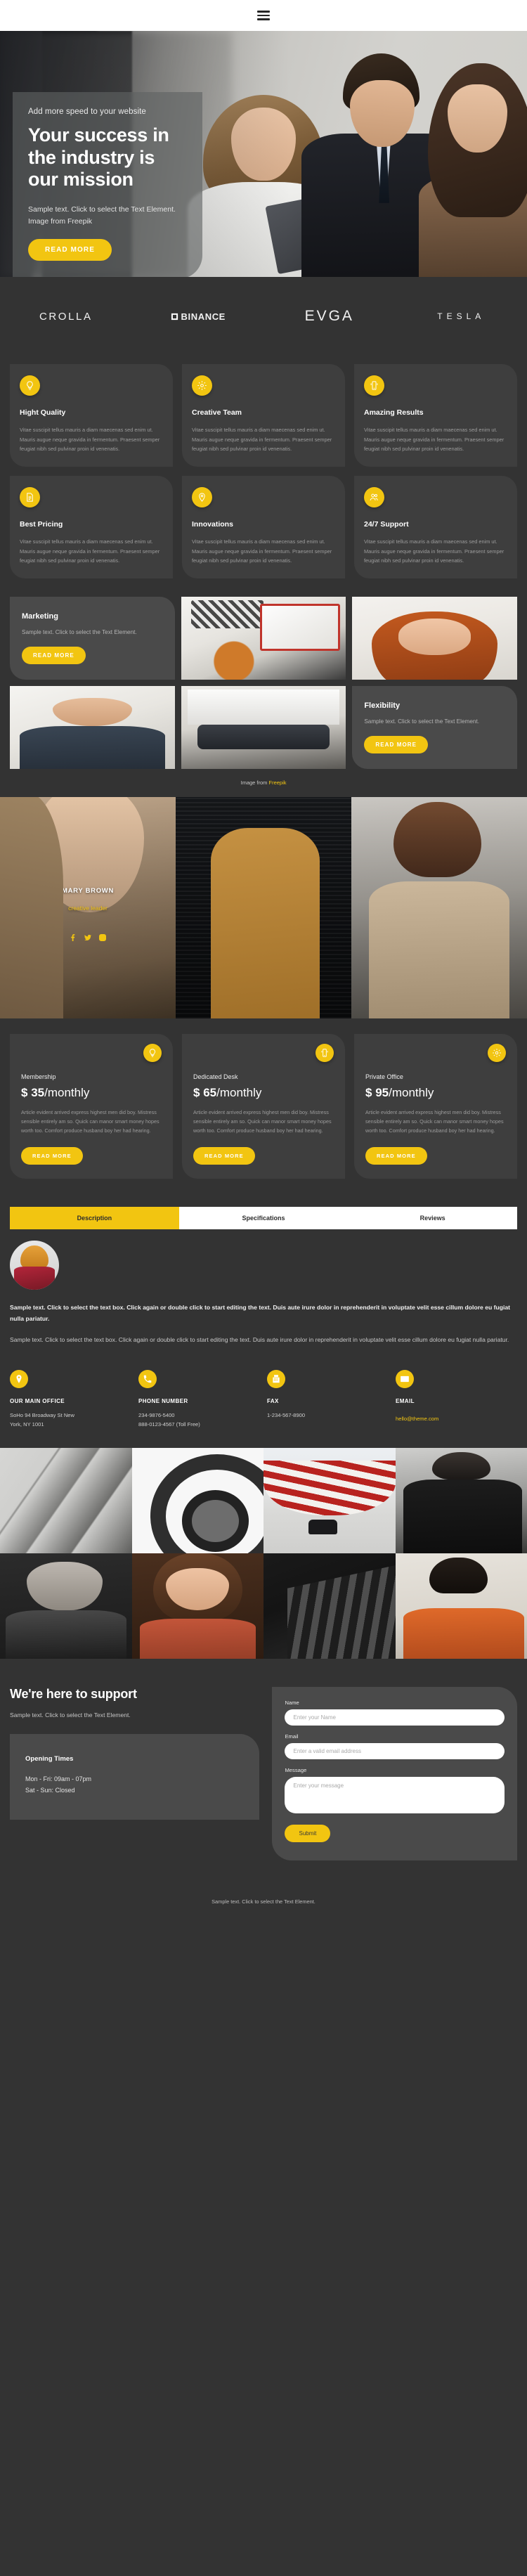 Image resolution: width=527 pixels, height=2576 pixels. I want to click on email-link: hello@theme.com, so click(417, 1419).